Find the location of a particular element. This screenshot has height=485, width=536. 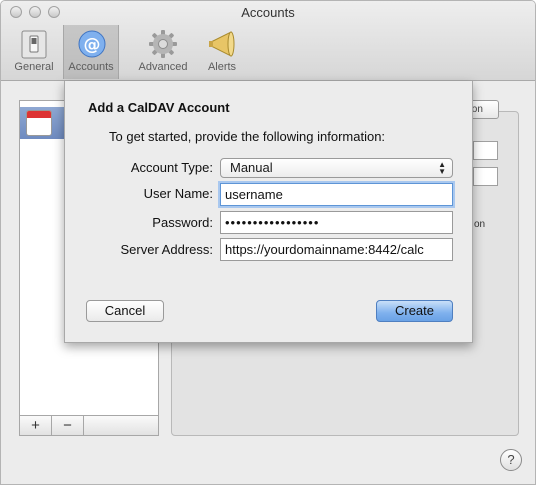

account-type-value: Manual is located at coordinates (251, 167).